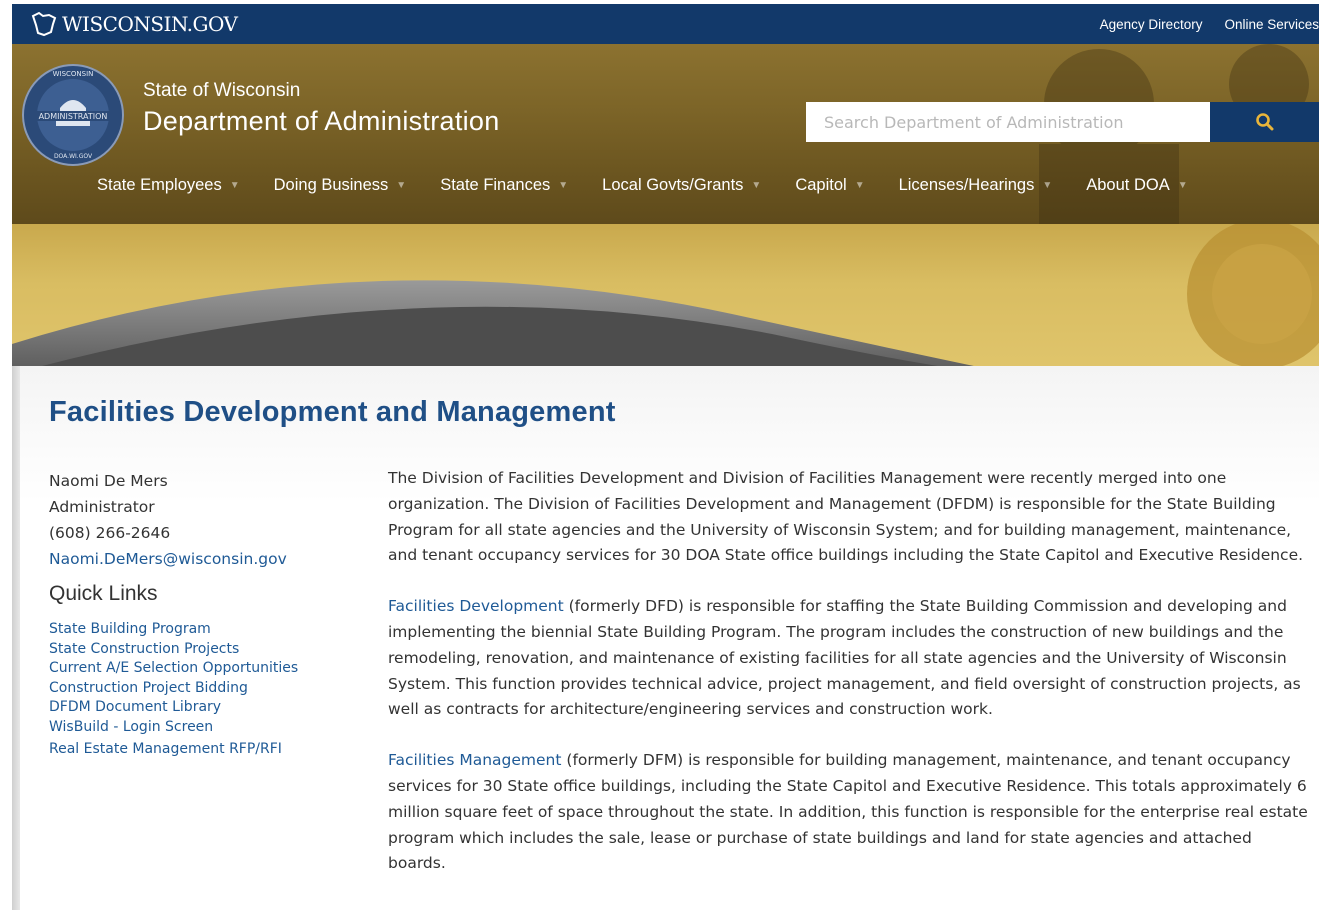 The width and height of the screenshot is (1319, 910). What do you see at coordinates (103, 593) in the screenshot?
I see `quick-links-title: Quick Links` at bounding box center [103, 593].